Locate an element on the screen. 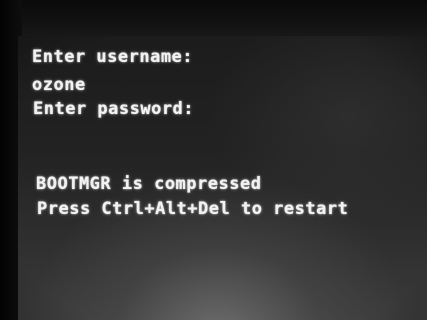 This screenshot has width=427, height=320. bootmgr-error-message: BOOTMGR is compressed is located at coordinates (149, 184).